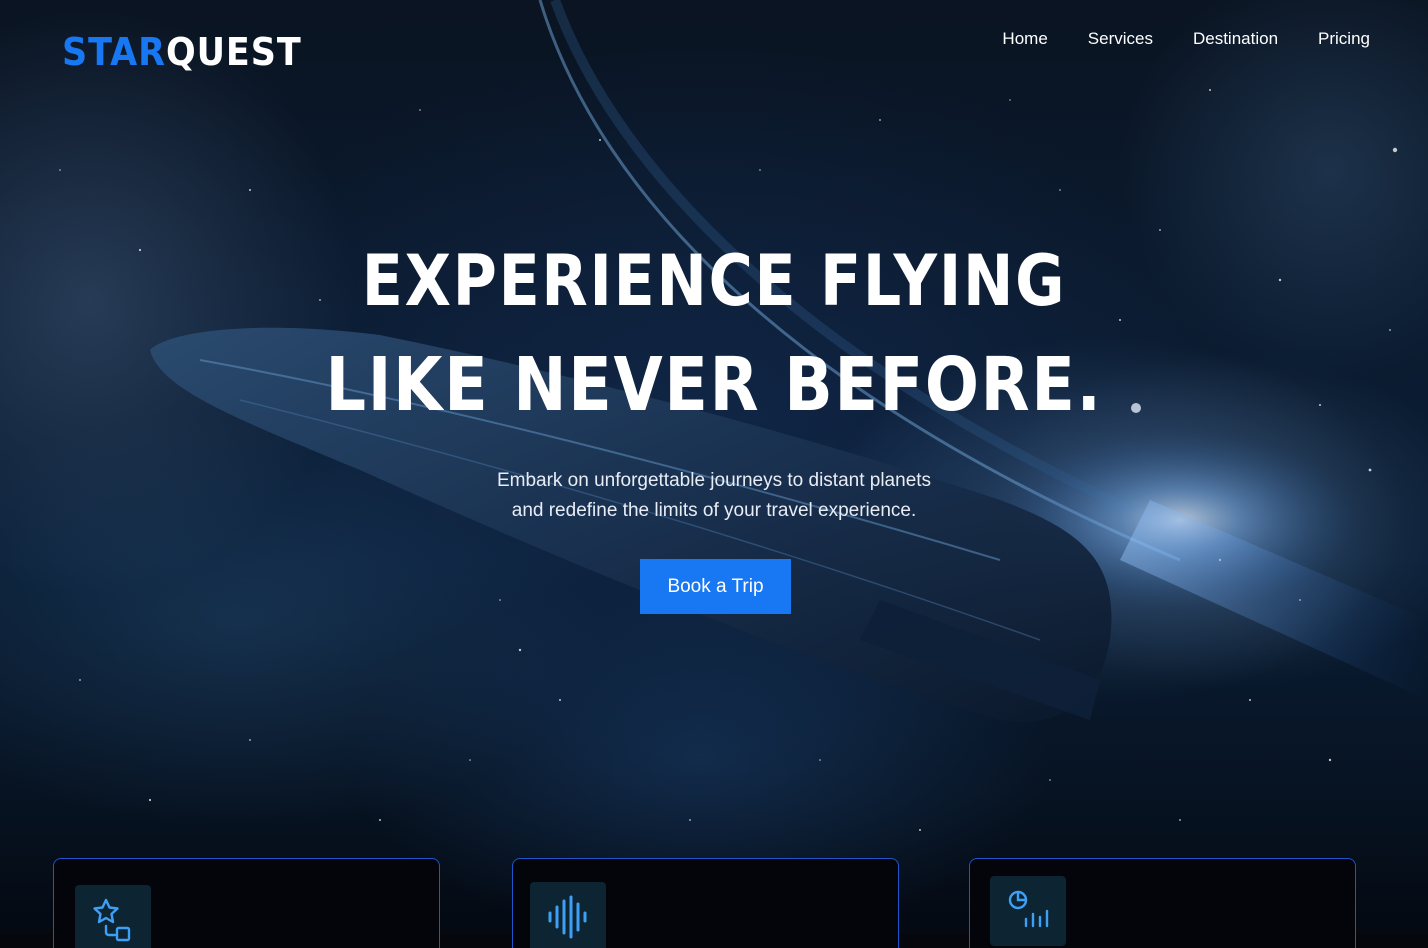 This screenshot has height=948, width=1428. What do you see at coordinates (1344, 39) in the screenshot?
I see `nav-pricing: Pricing` at bounding box center [1344, 39].